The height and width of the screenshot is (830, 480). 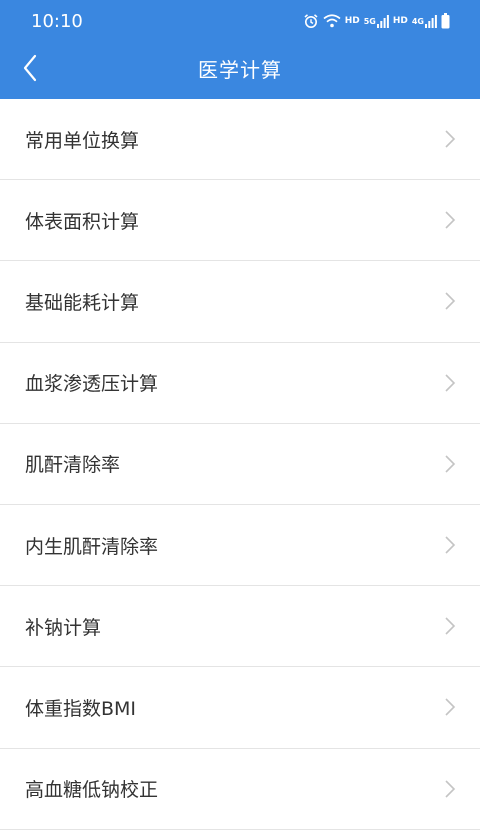 What do you see at coordinates (240, 383) in the screenshot?
I see `list-item-plasma-osmolality: 血浆渗透压计算` at bounding box center [240, 383].